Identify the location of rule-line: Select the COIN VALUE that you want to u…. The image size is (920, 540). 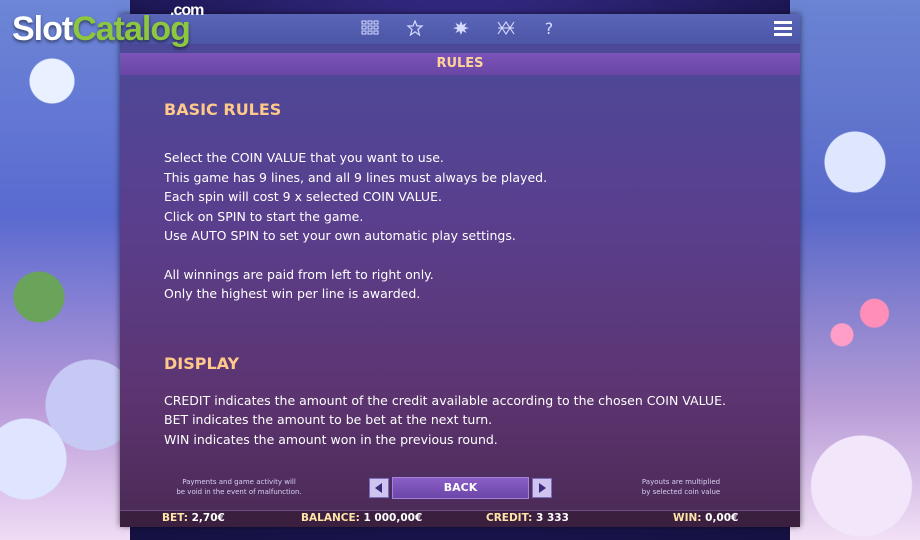
(304, 157).